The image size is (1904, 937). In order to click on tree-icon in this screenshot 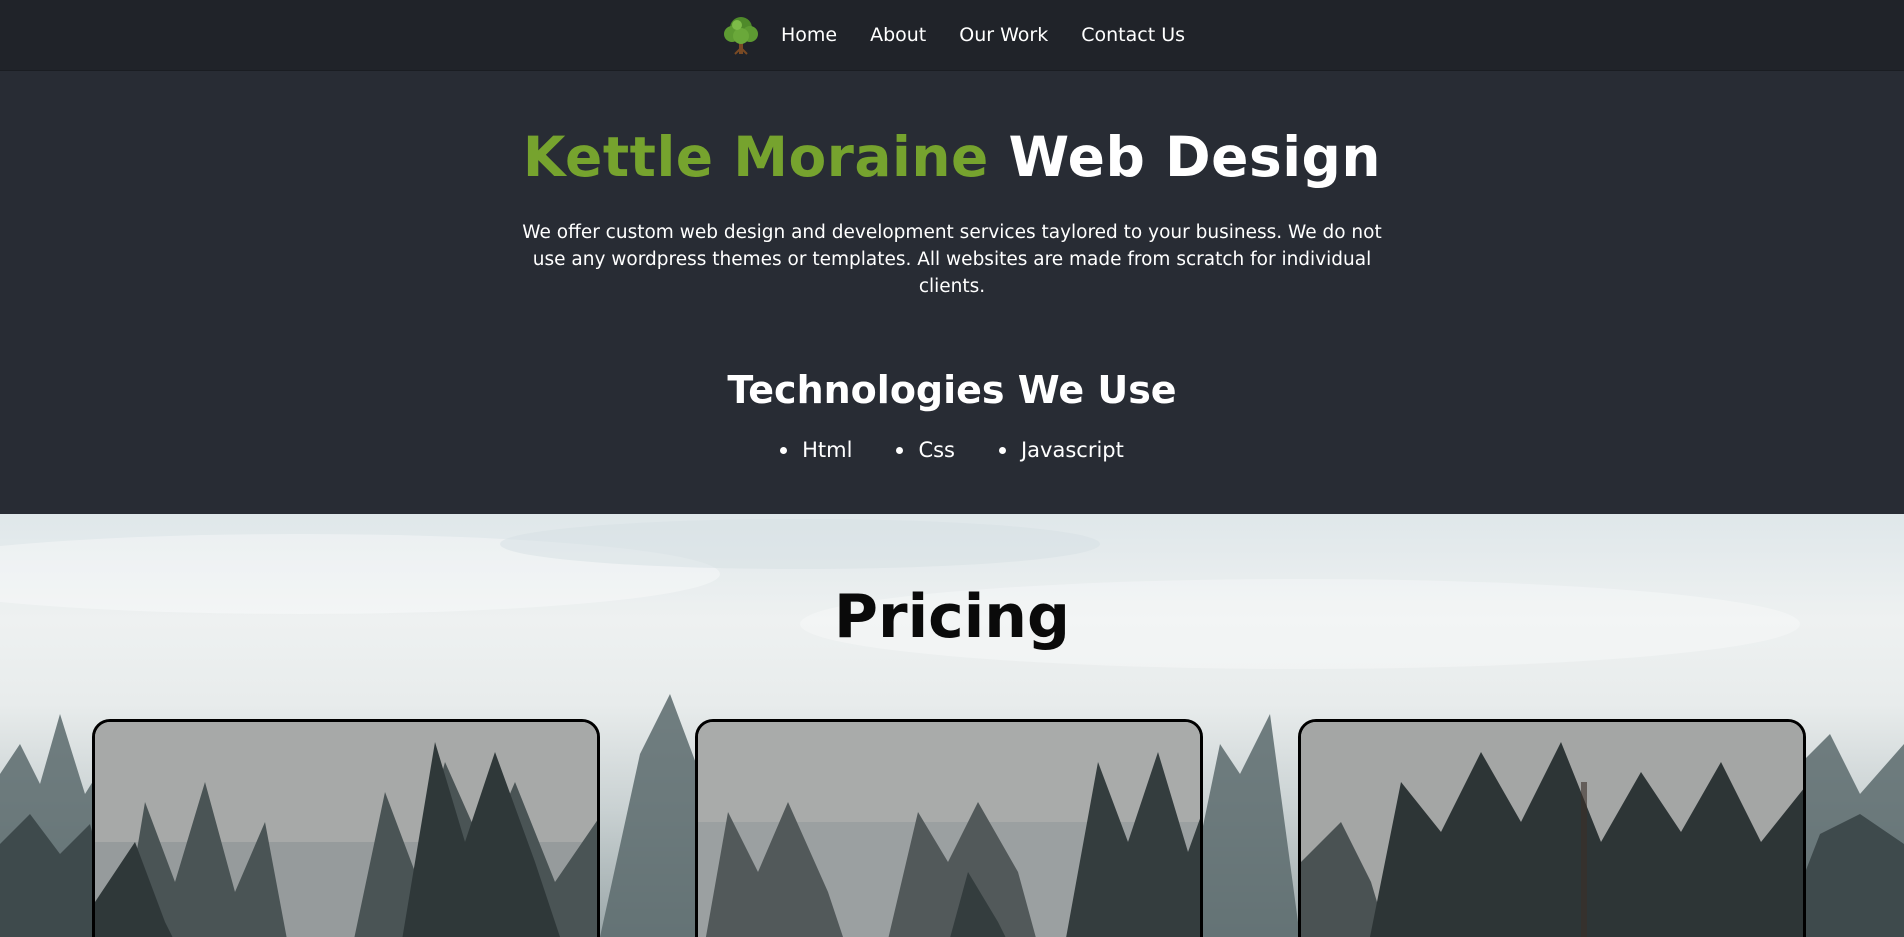, I will do `click(741, 35)`.